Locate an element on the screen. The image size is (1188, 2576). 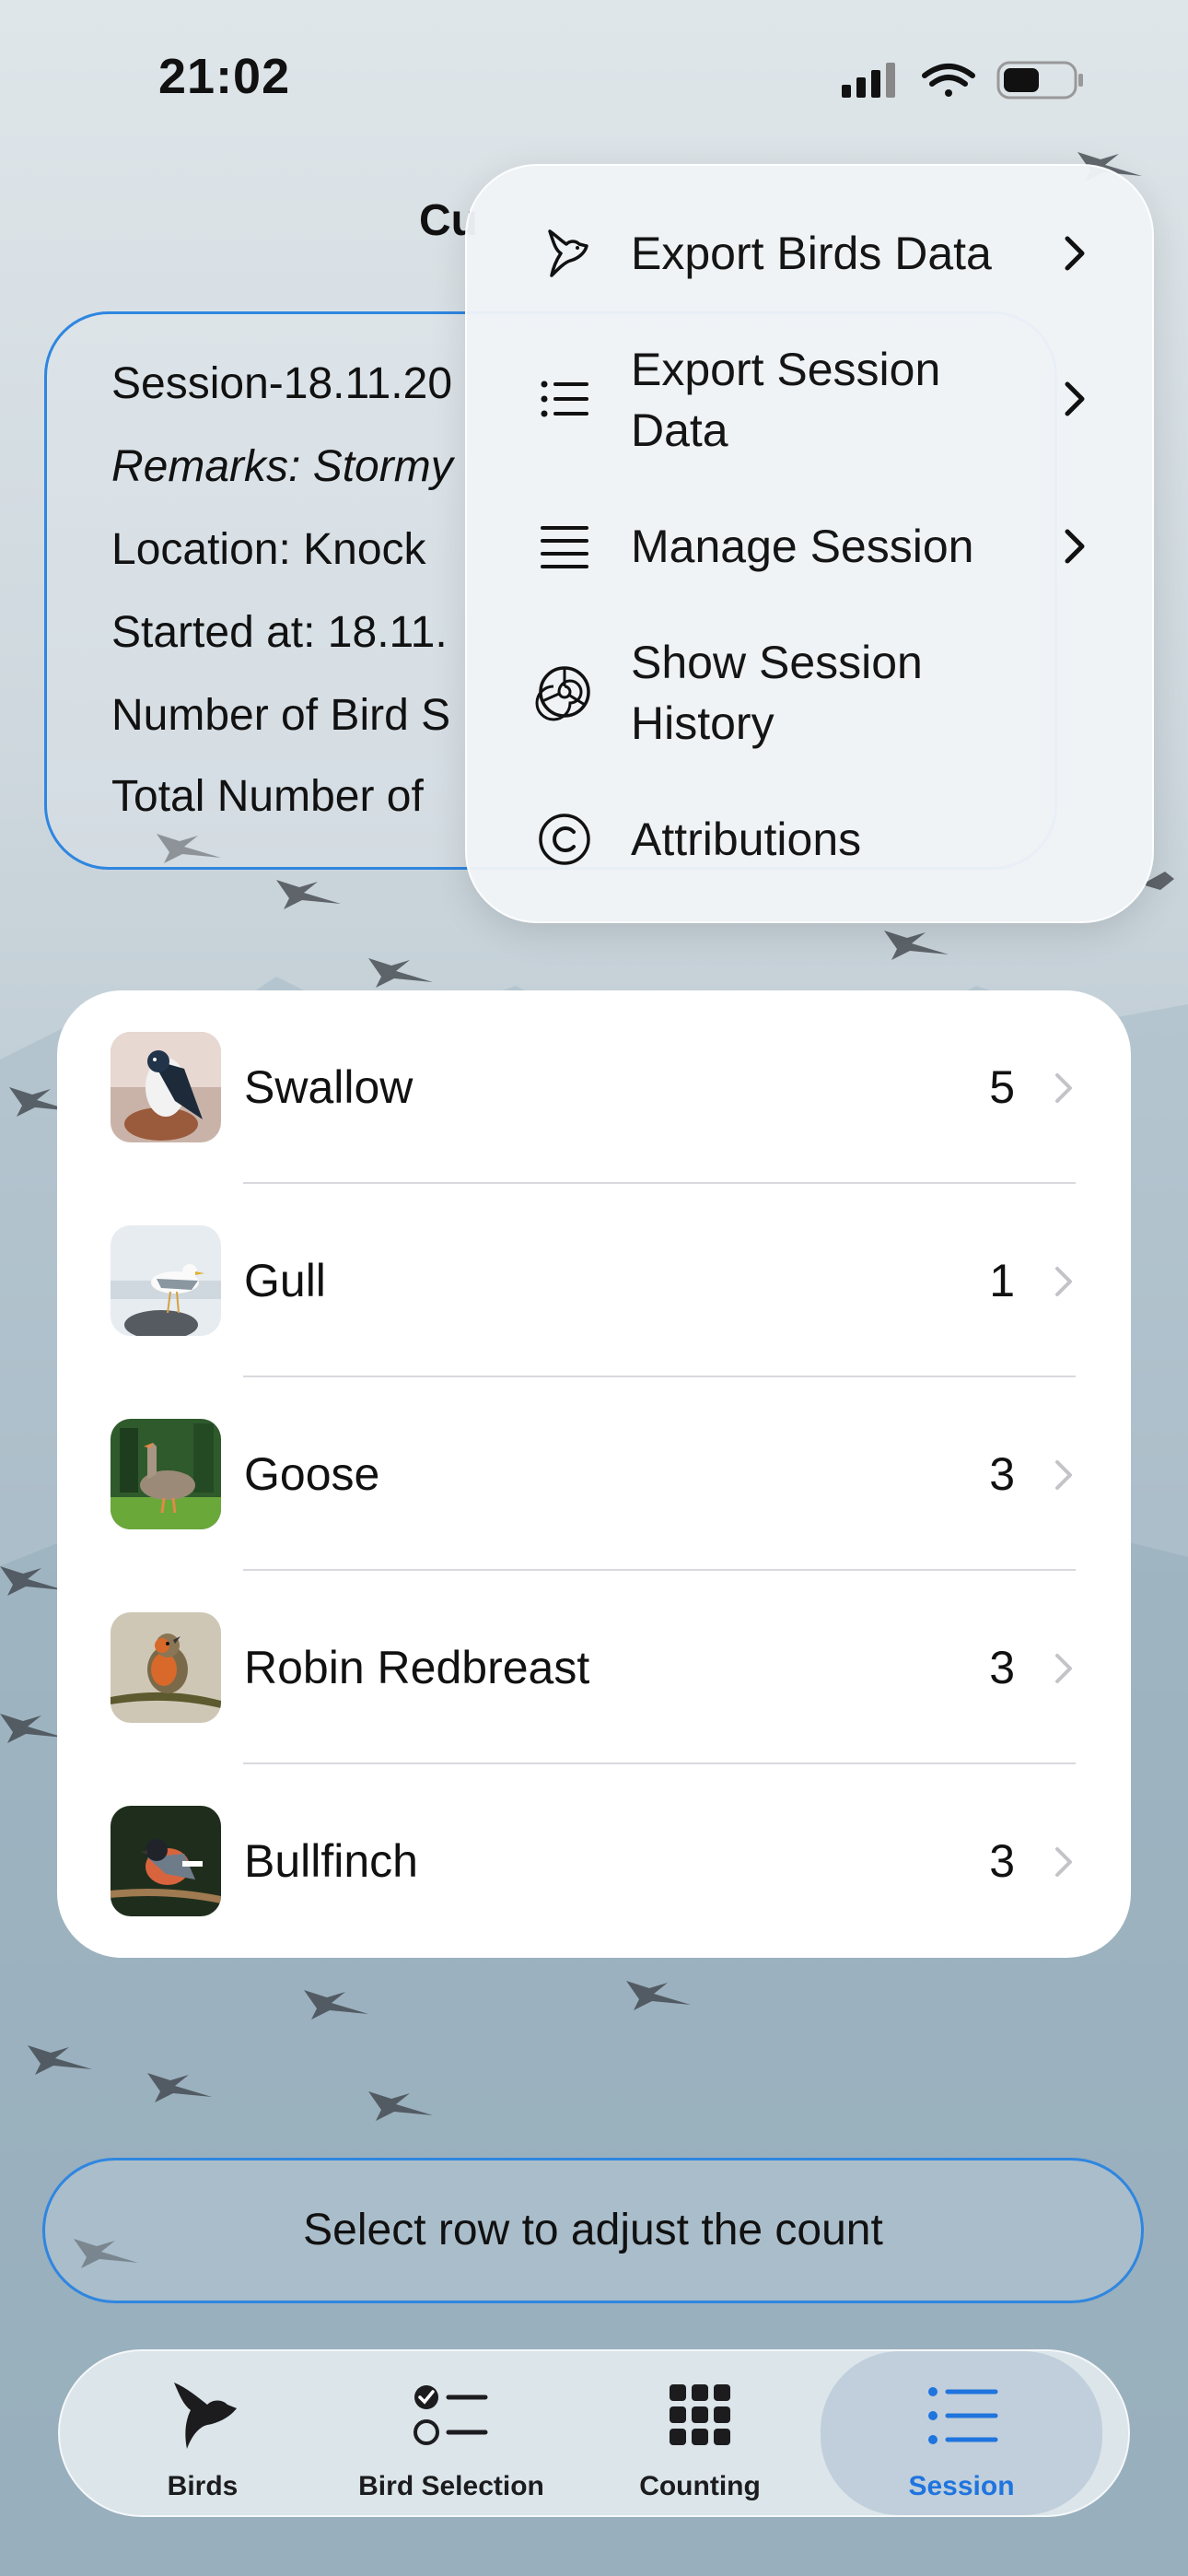
bird-name: Robin Redbreast is located at coordinates (417, 1667).